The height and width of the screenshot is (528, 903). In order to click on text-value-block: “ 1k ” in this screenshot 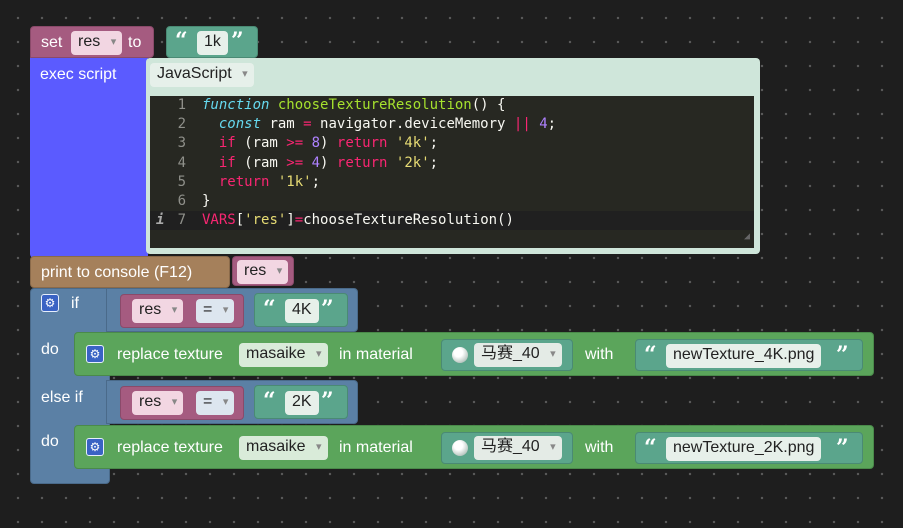, I will do `click(212, 42)`.